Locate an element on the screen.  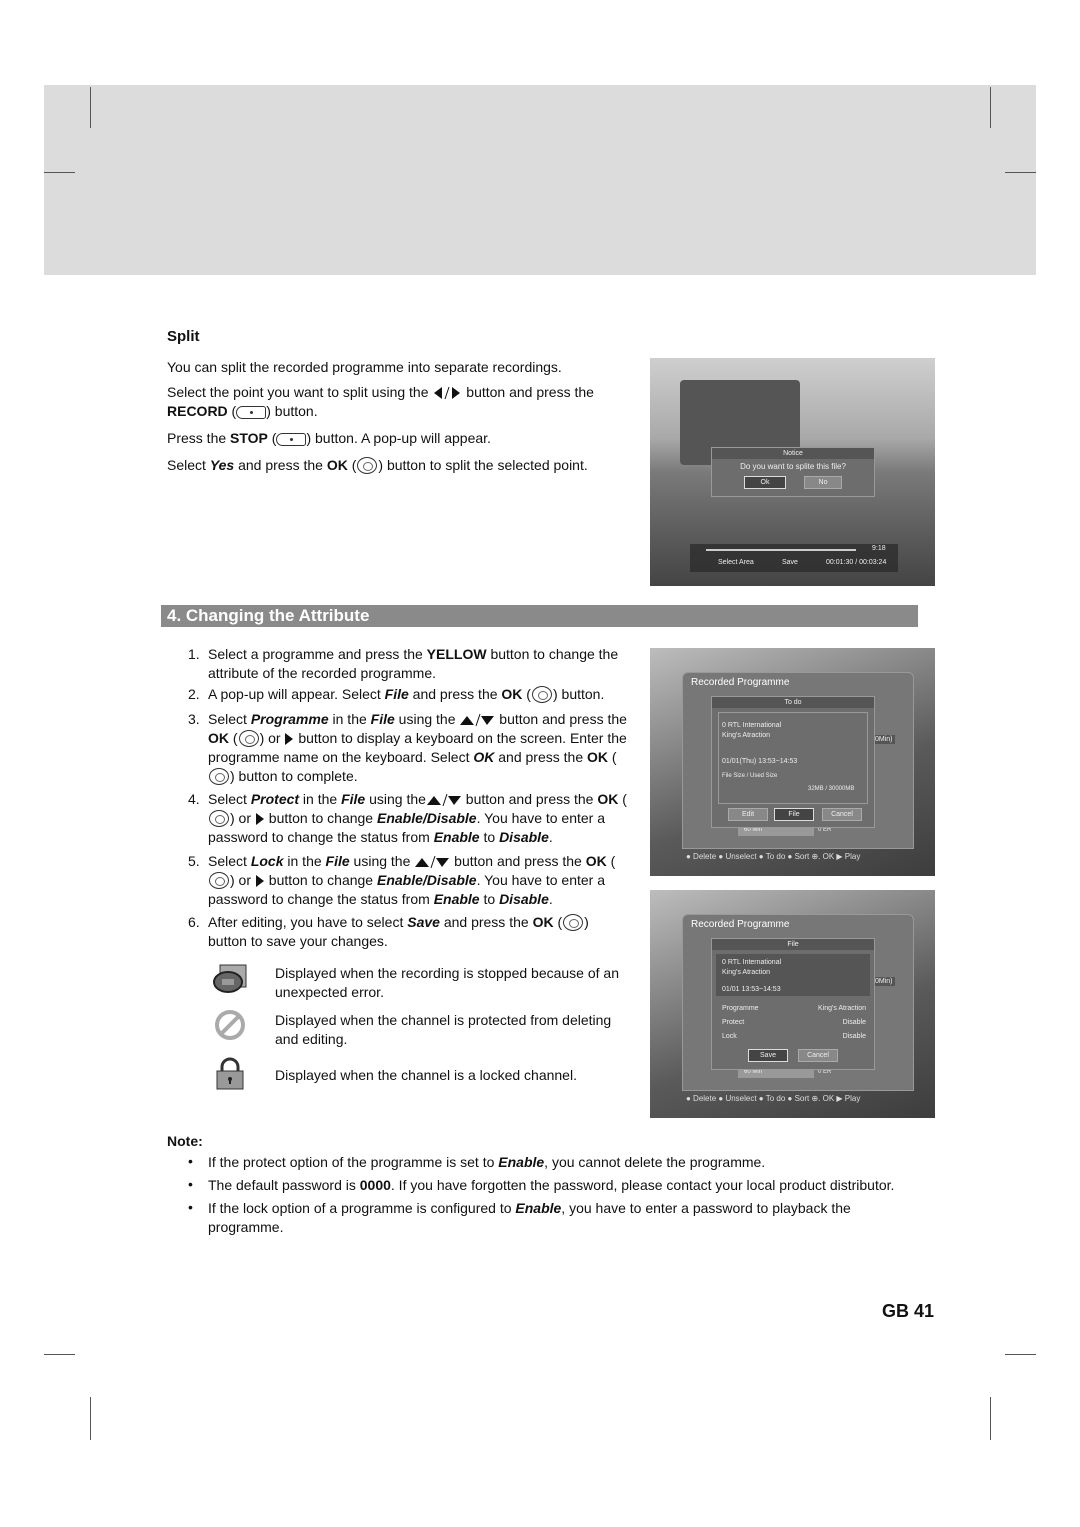
no-button: No is located at coordinates (823, 482).